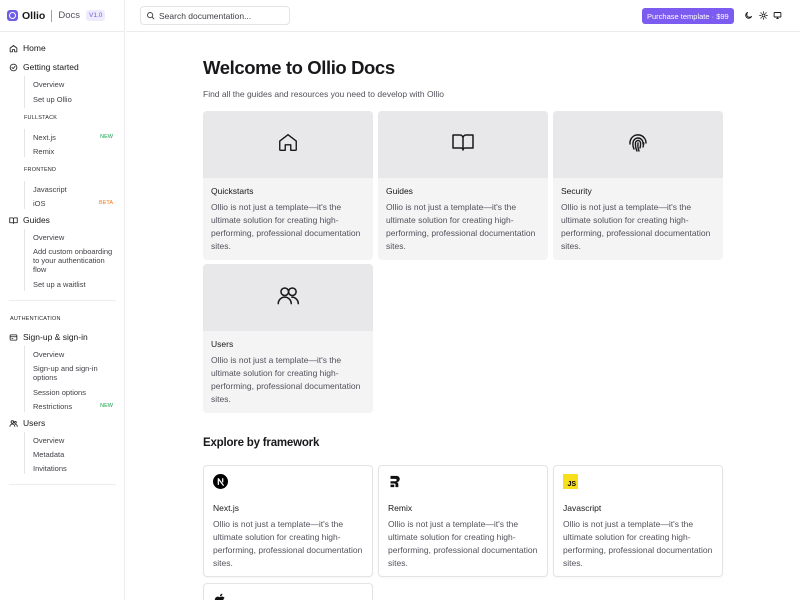  I want to click on sidebar-item-gs-overview: Overview, so click(74, 84).